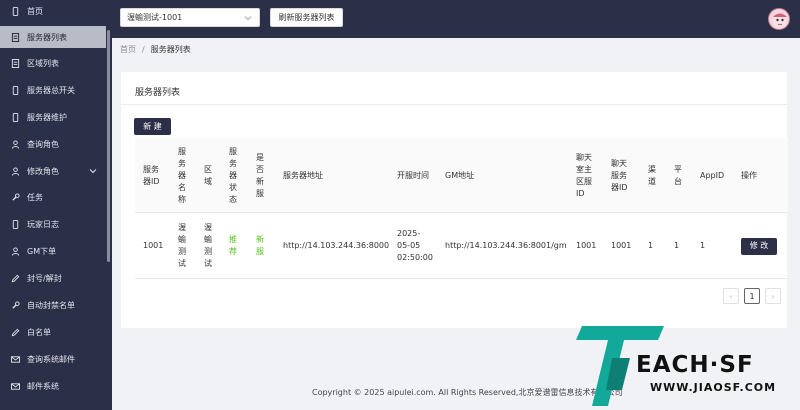 This screenshot has height=410, width=800. I want to click on sidebar-item-label: GM下单, so click(42, 251).